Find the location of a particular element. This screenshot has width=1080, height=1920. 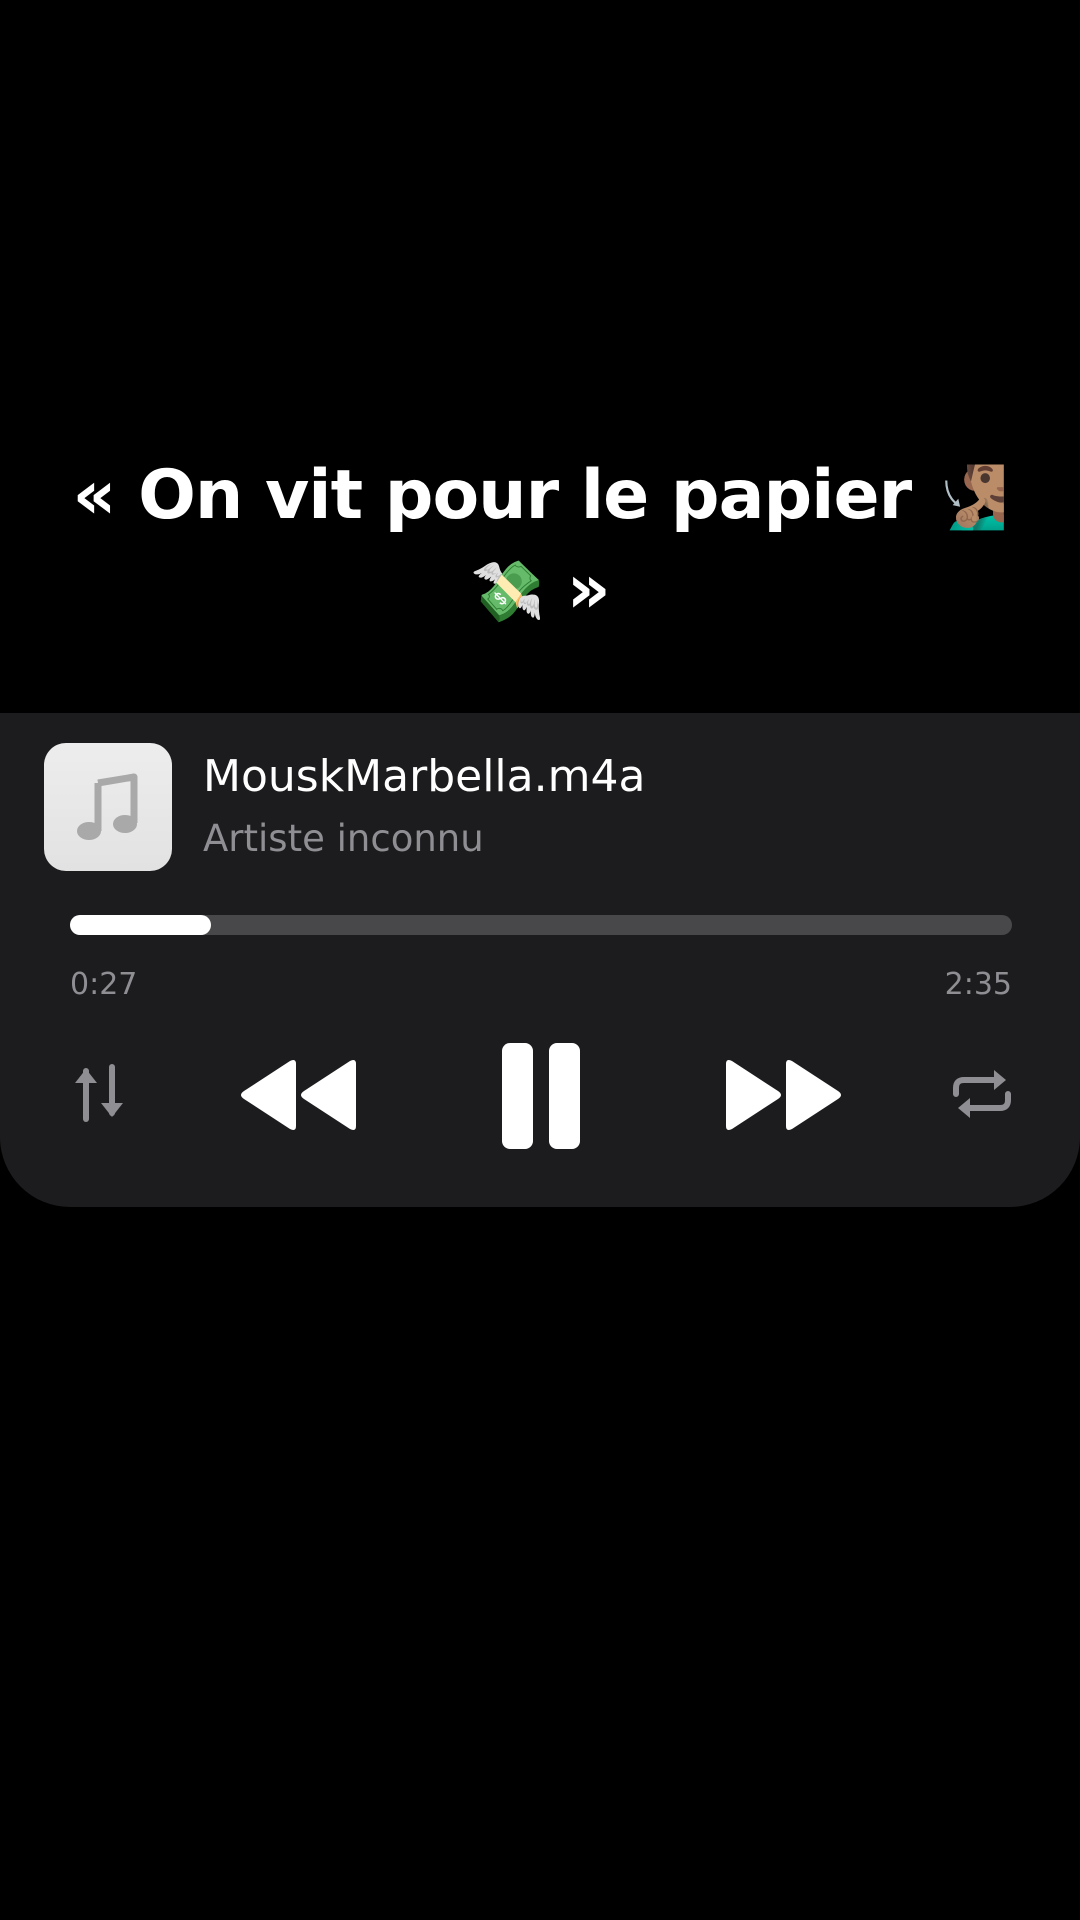

shuffle-order-button is located at coordinates (100, 1093).